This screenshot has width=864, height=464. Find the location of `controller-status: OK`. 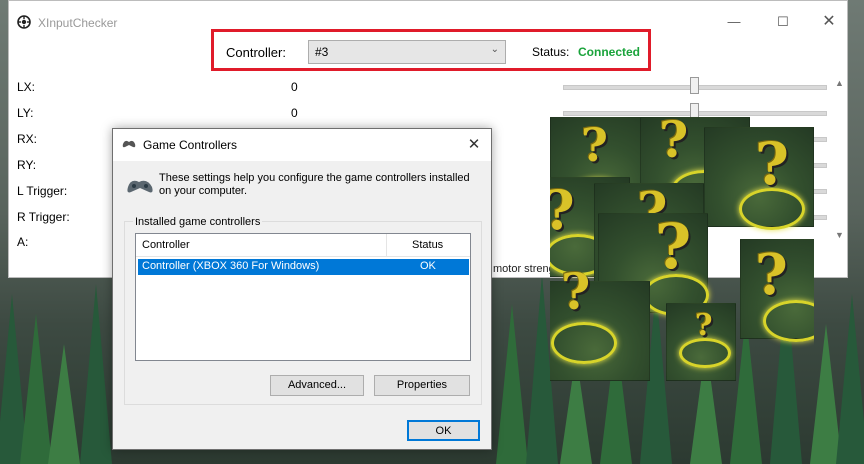

controller-status: OK is located at coordinates (428, 266).